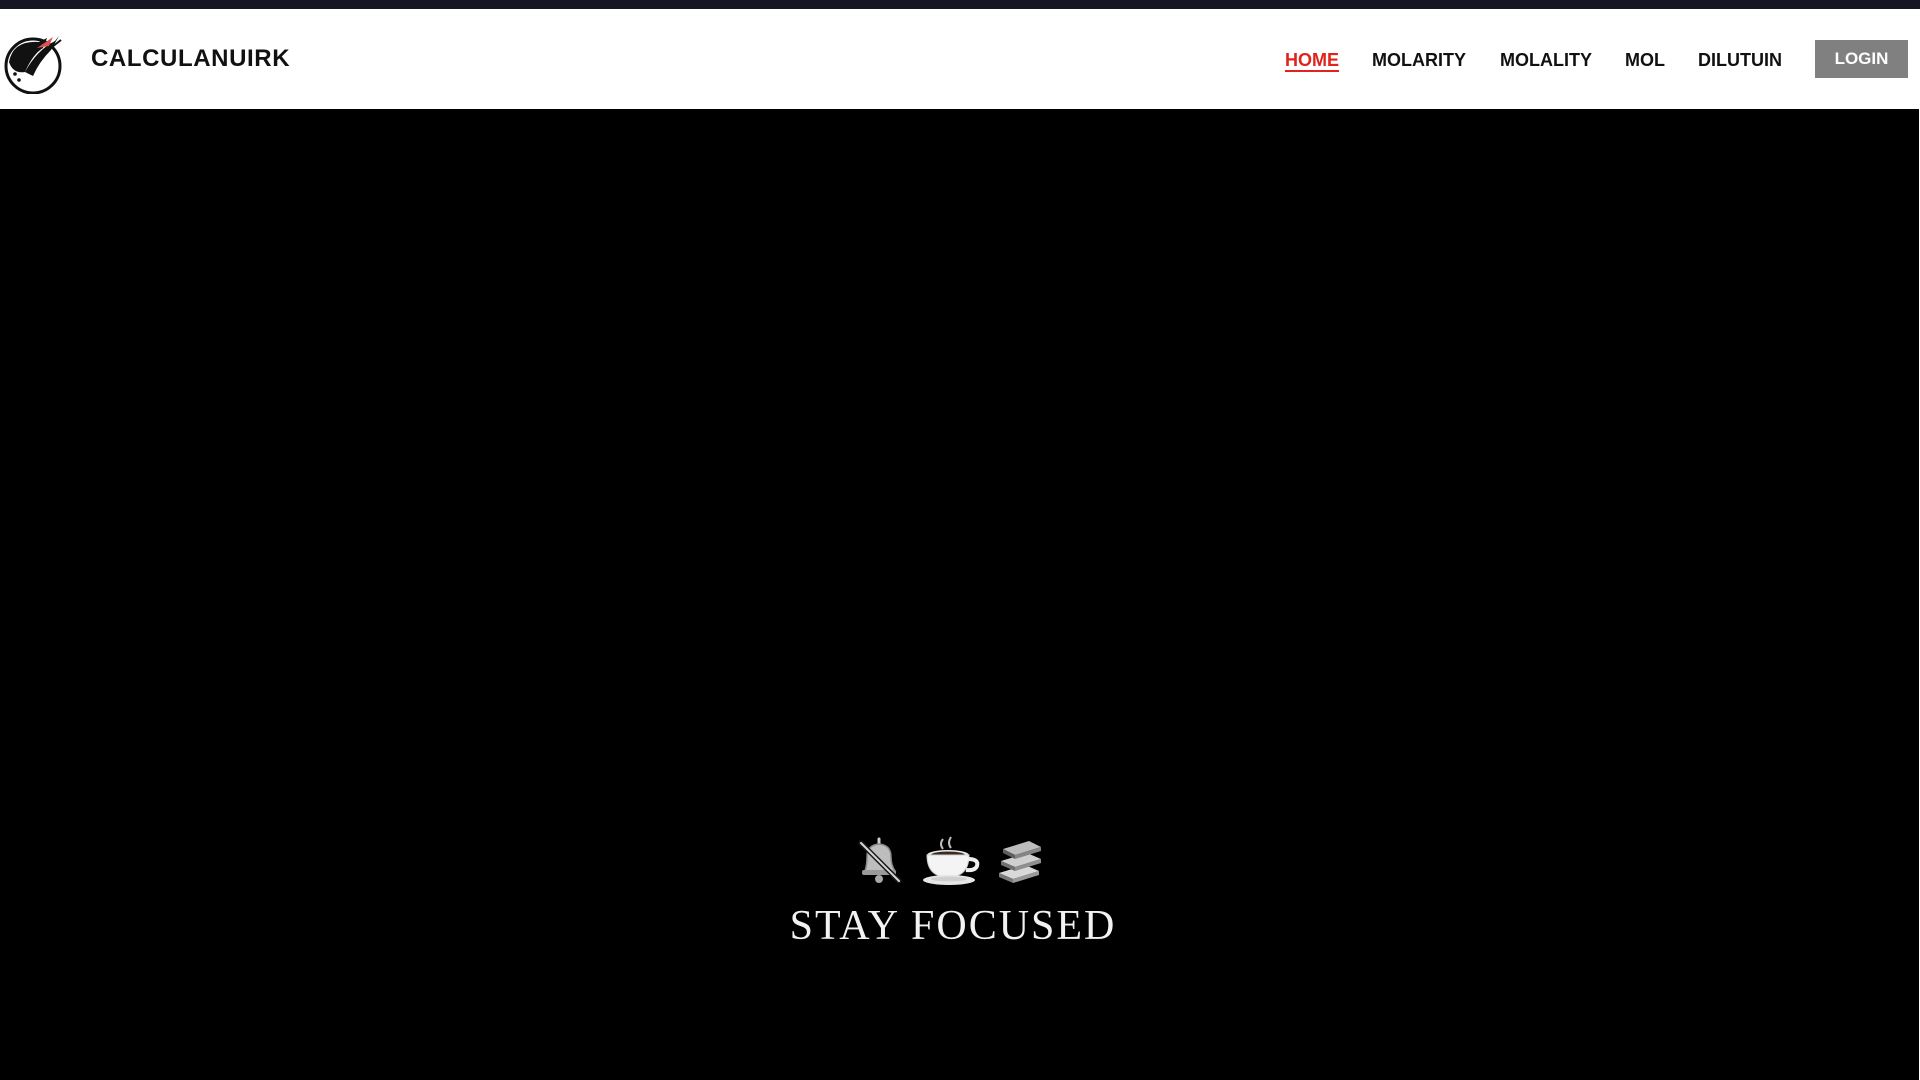  Describe the element at coordinates (1546, 60) in the screenshot. I see `nav-molality: MOLALITY` at that location.